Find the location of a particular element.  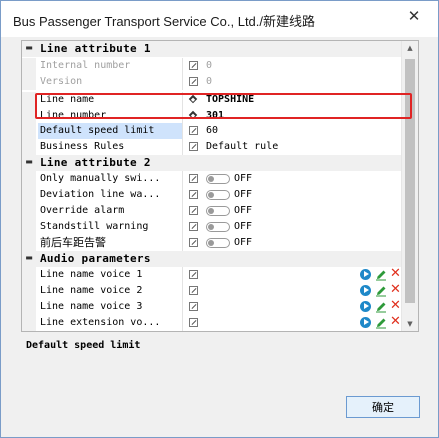

property-row-deviation-line: Deviation line wa... OFF is located at coordinates (212, 195).